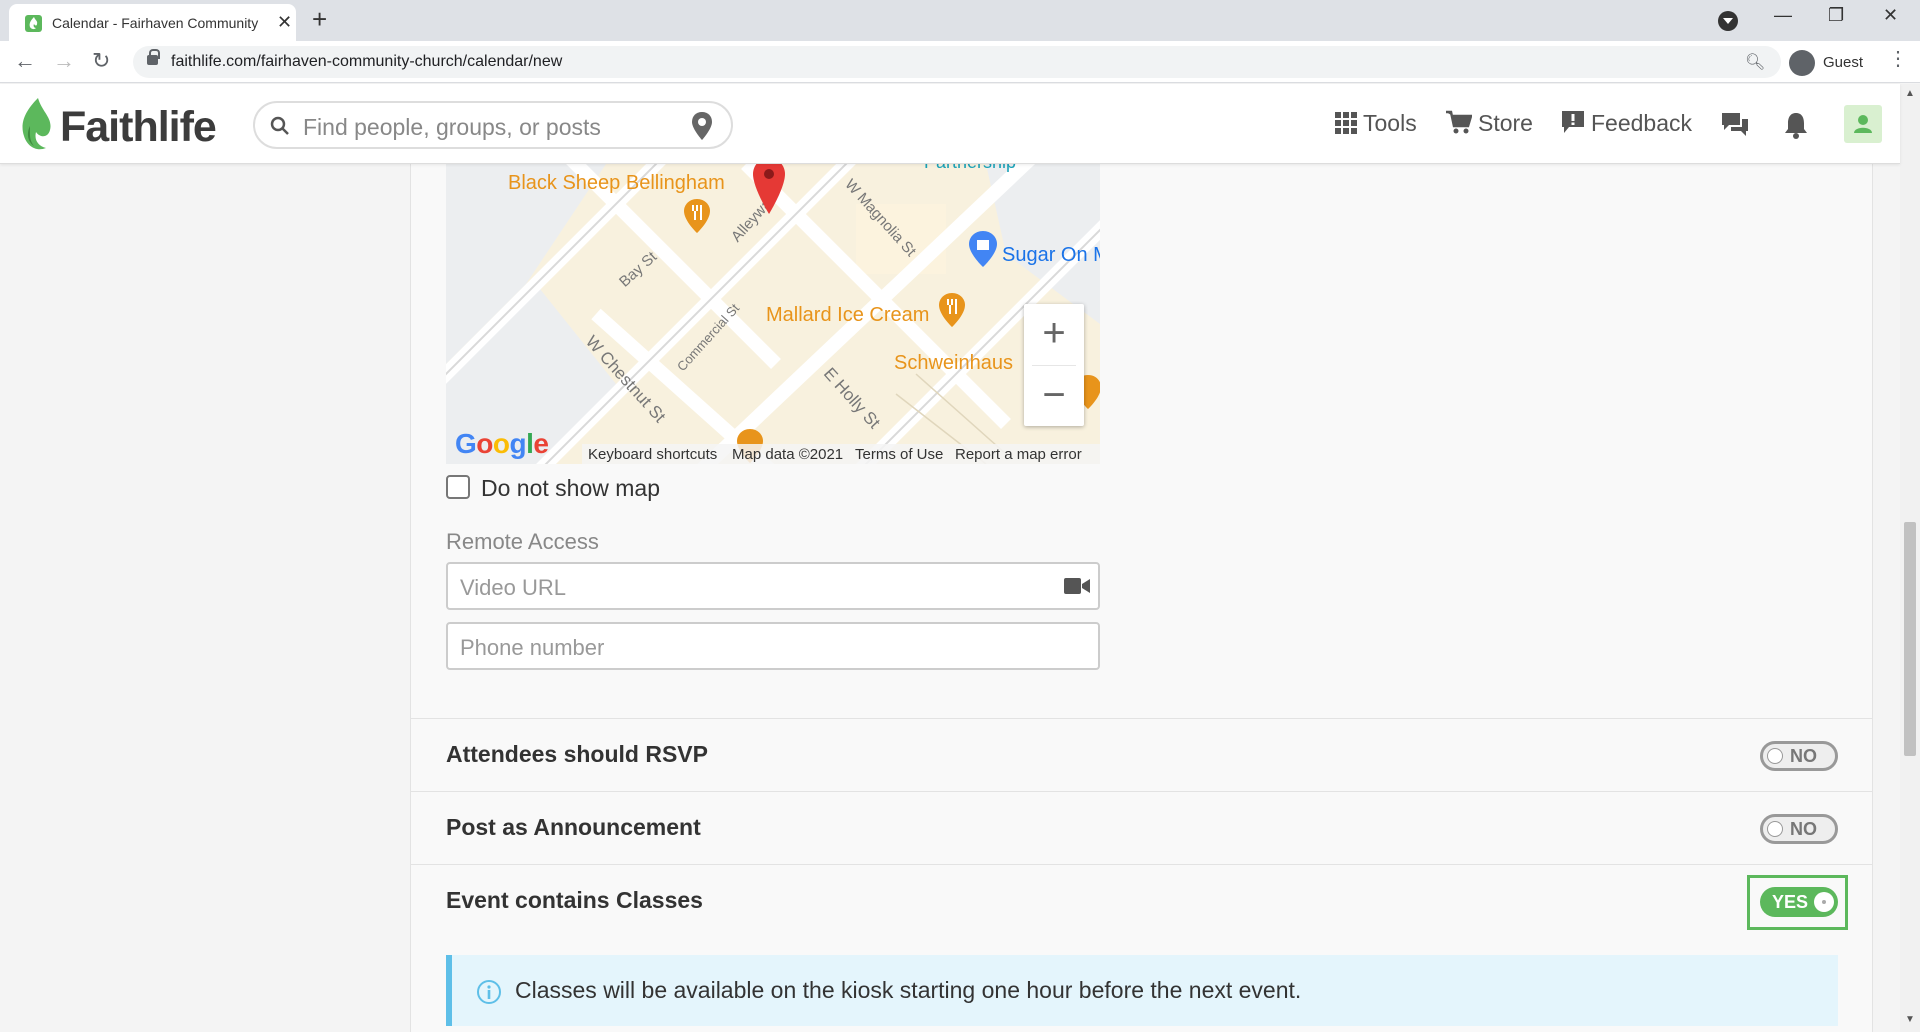 This screenshot has height=1032, width=1920. What do you see at coordinates (284, 22) in the screenshot?
I see `tab-close-icon: ✕` at bounding box center [284, 22].